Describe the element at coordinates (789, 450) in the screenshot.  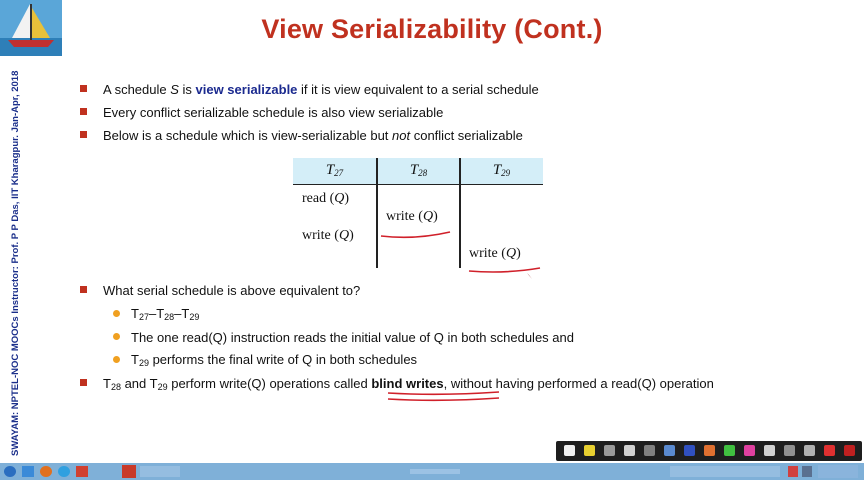
I see `arrow-tool-icon` at that location.